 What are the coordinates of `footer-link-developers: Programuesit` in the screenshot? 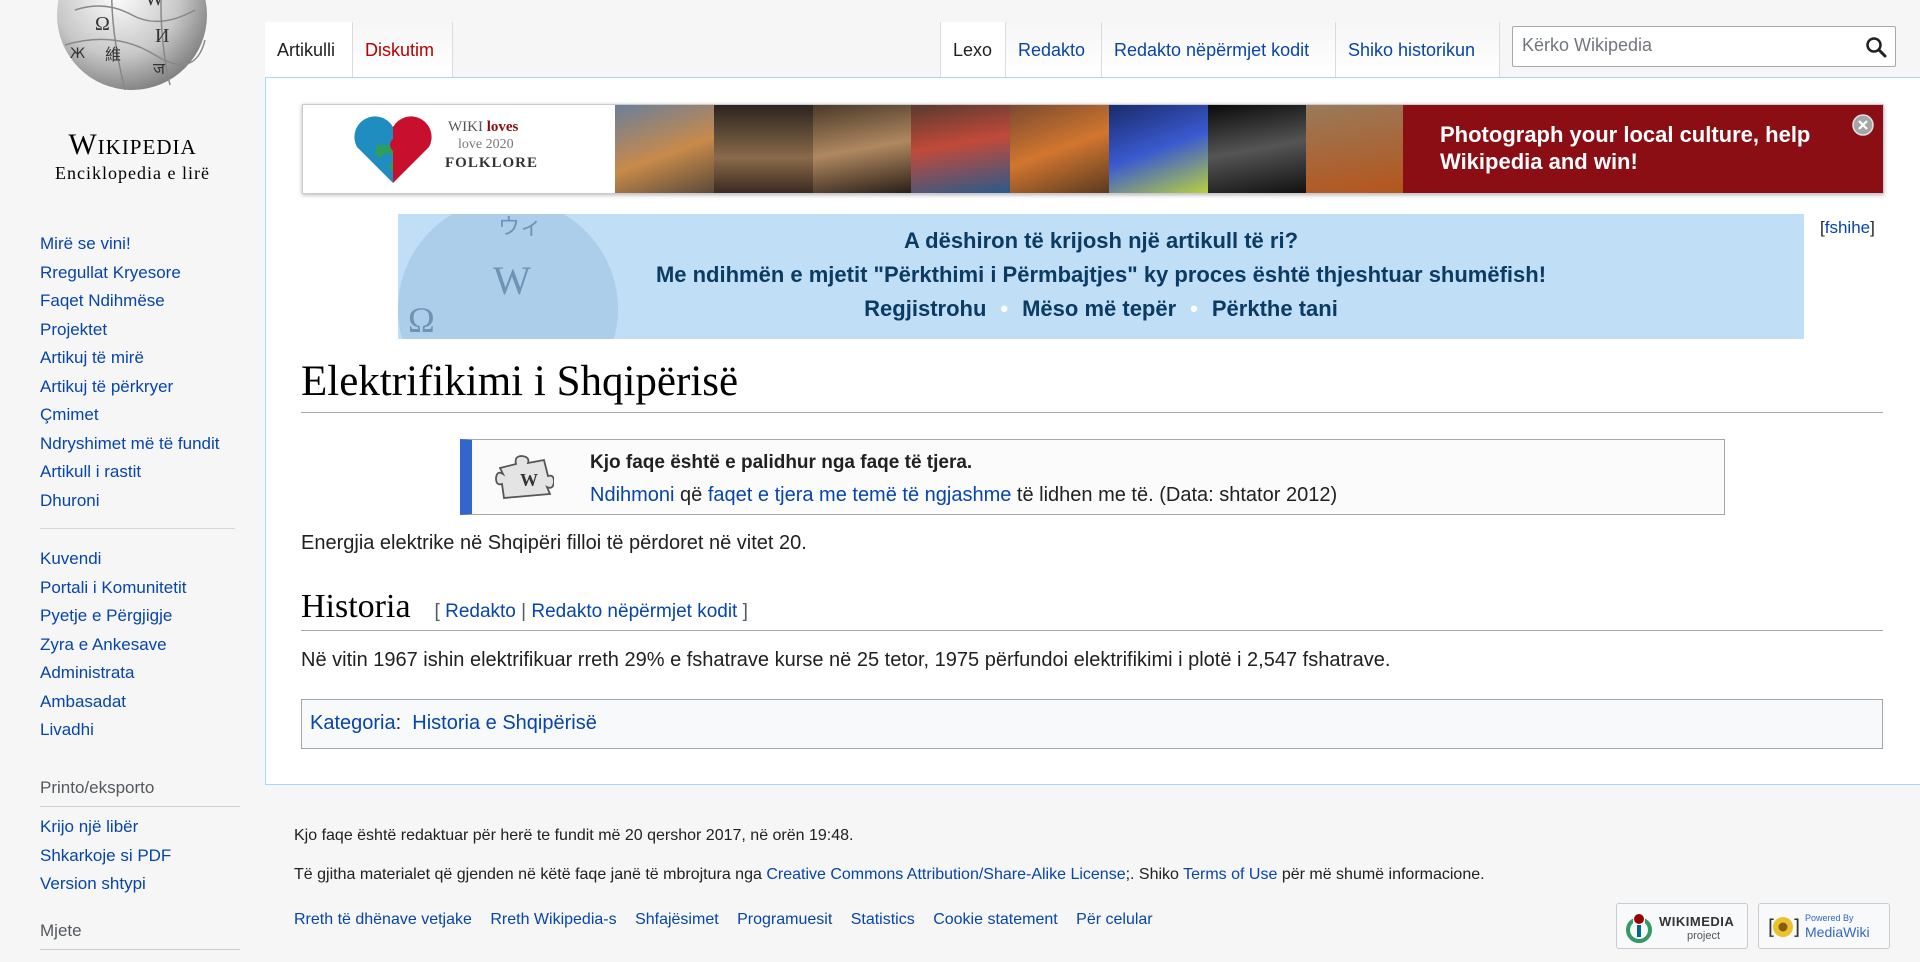 It's located at (784, 919).